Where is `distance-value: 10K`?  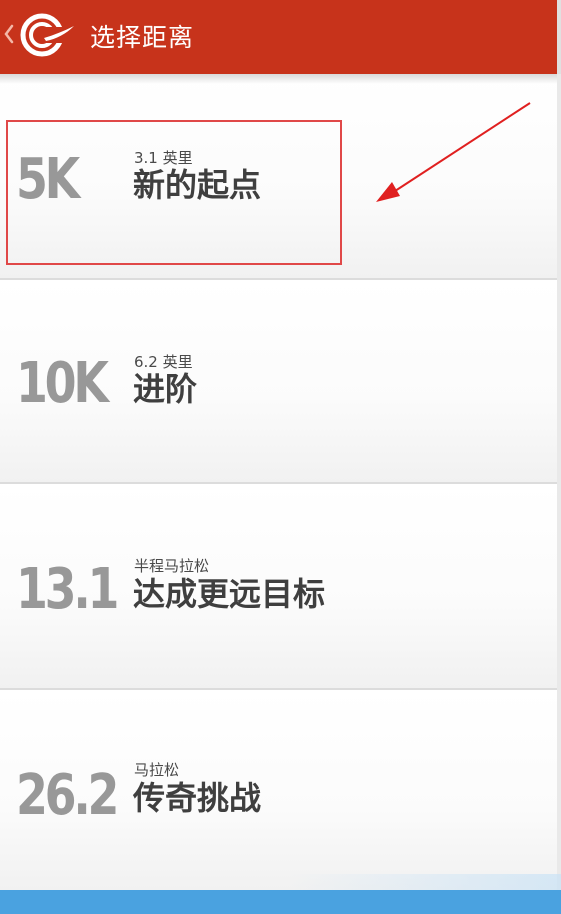 distance-value: 10K is located at coordinates (62, 383).